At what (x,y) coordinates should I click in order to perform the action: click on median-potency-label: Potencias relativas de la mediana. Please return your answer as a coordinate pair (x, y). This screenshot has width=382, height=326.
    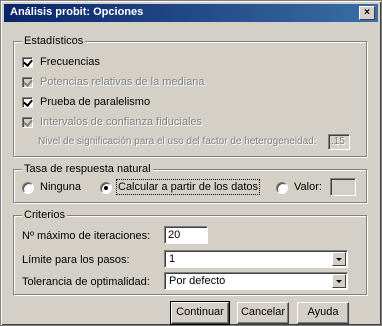
    Looking at the image, I should click on (122, 82).